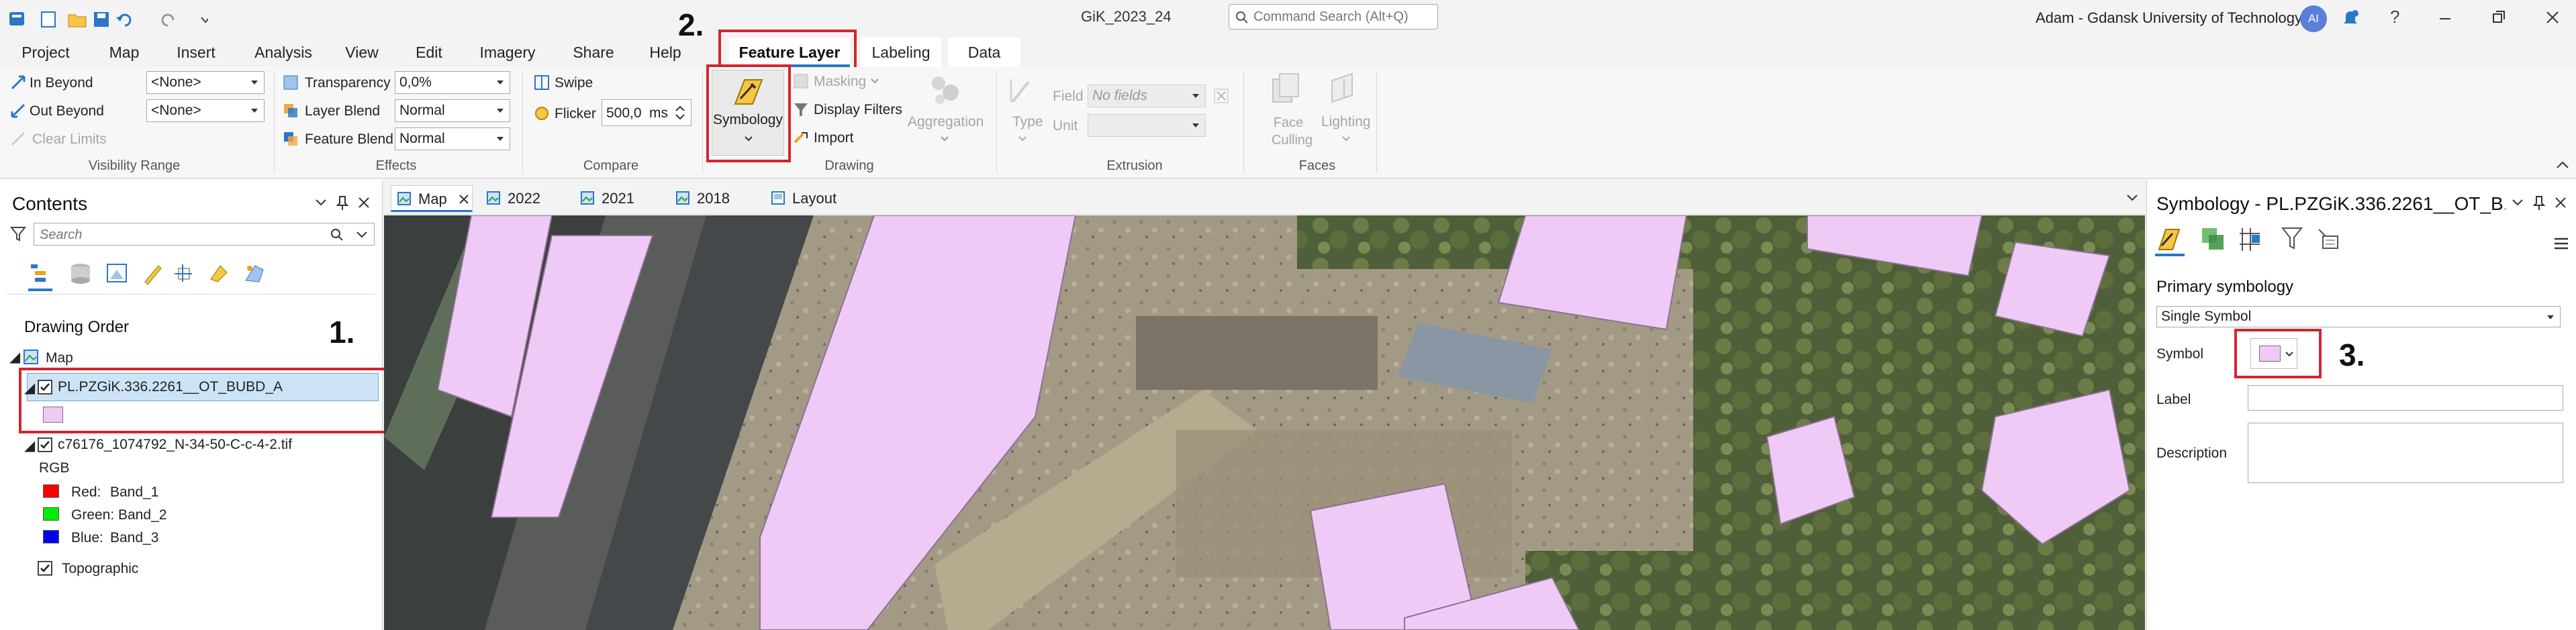 This screenshot has height=630, width=2576. What do you see at coordinates (2213, 239) in the screenshot?
I see `vary-symbology-icon` at bounding box center [2213, 239].